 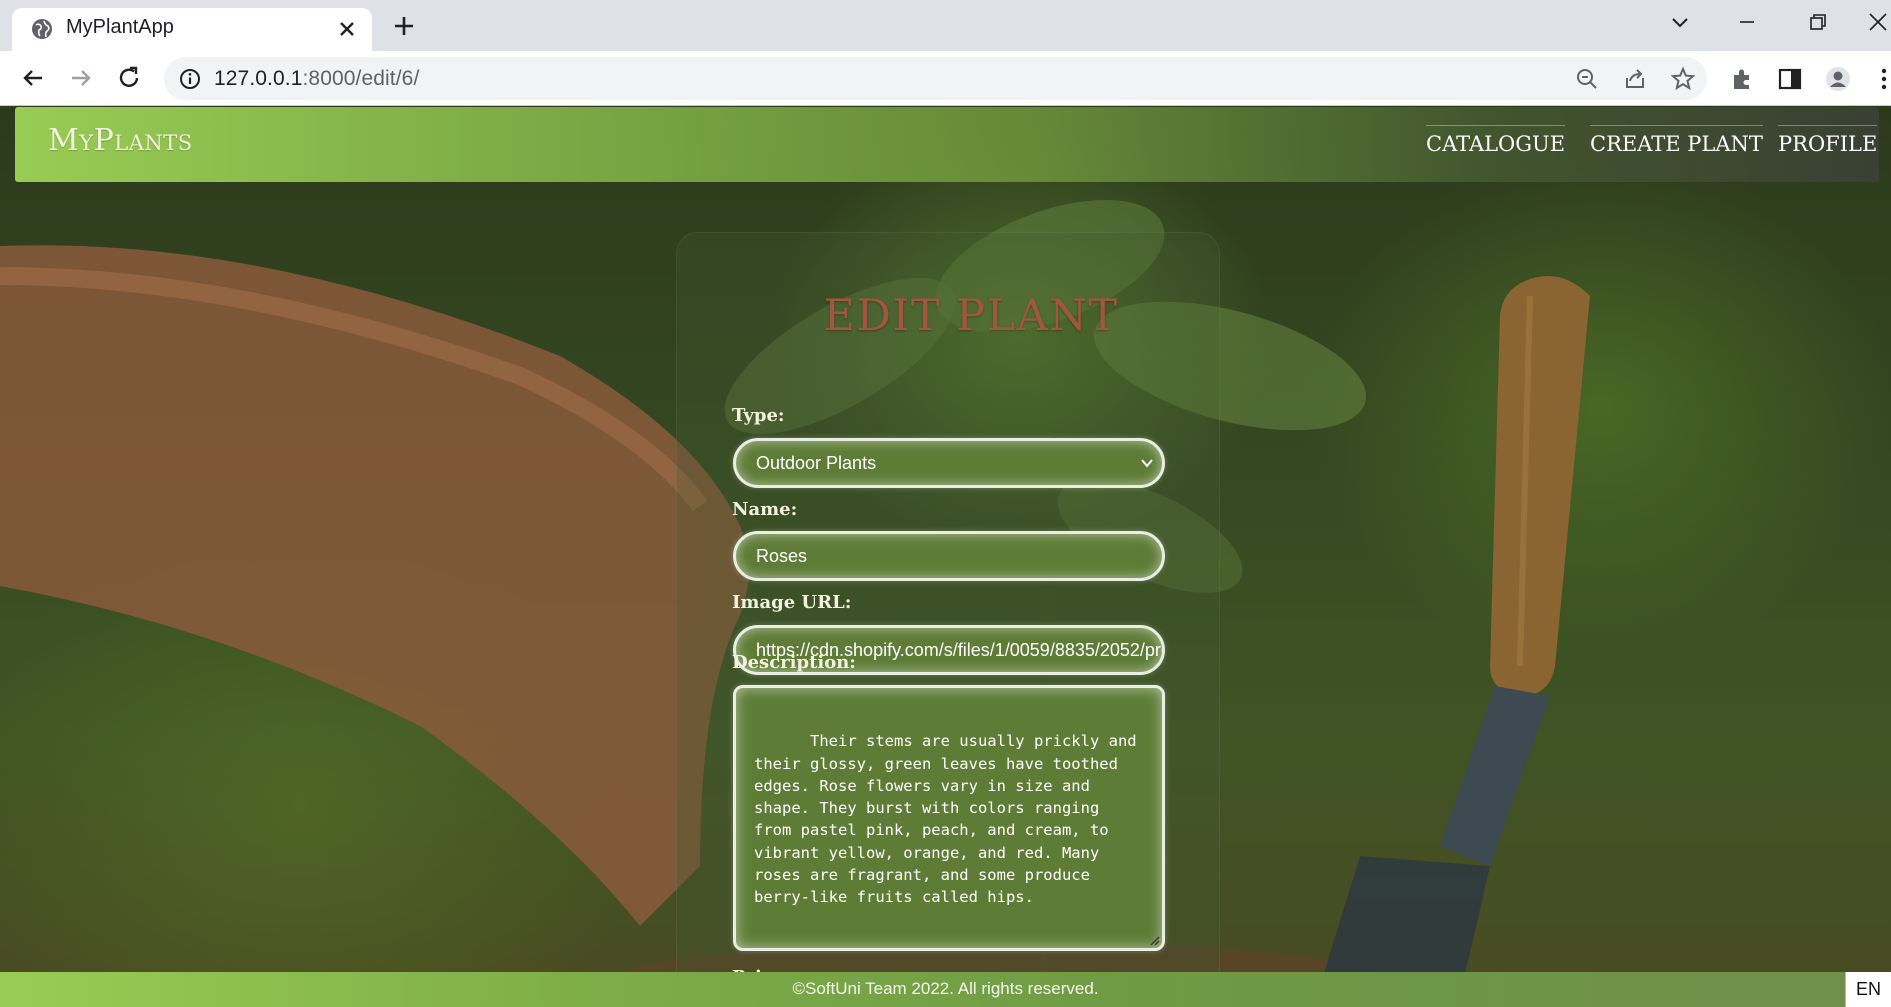 I want to click on footer-copyright: ©SoftUni Team 2022. All rights reserved., so click(x=945, y=988).